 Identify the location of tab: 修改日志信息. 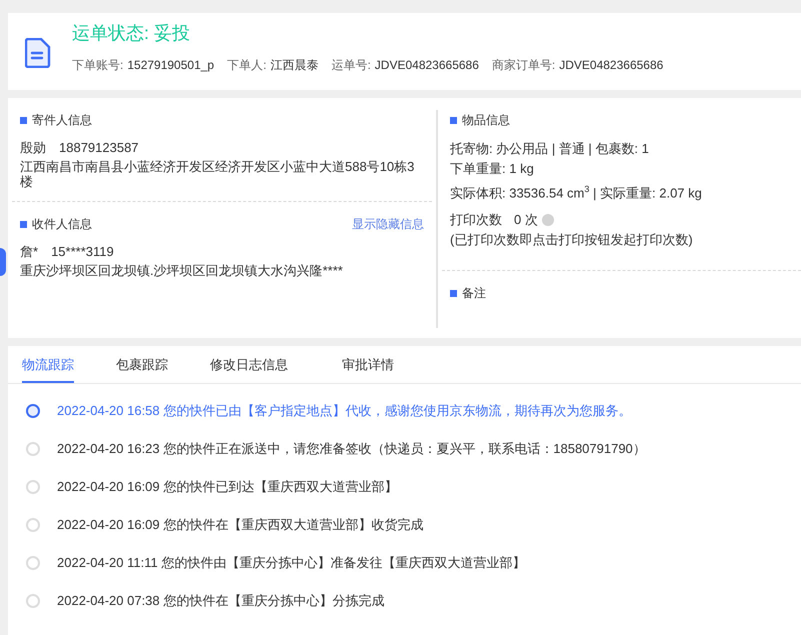
(249, 364).